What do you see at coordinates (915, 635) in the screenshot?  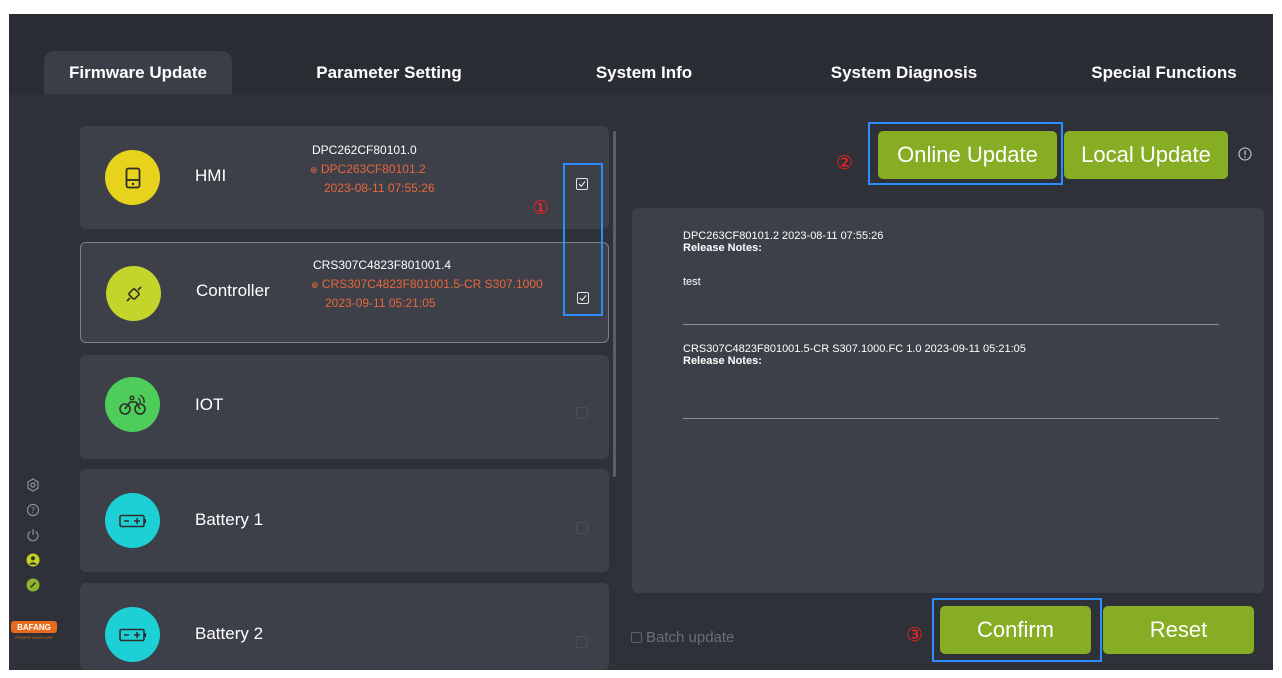 I see `annotation-marker-3: ③` at bounding box center [915, 635].